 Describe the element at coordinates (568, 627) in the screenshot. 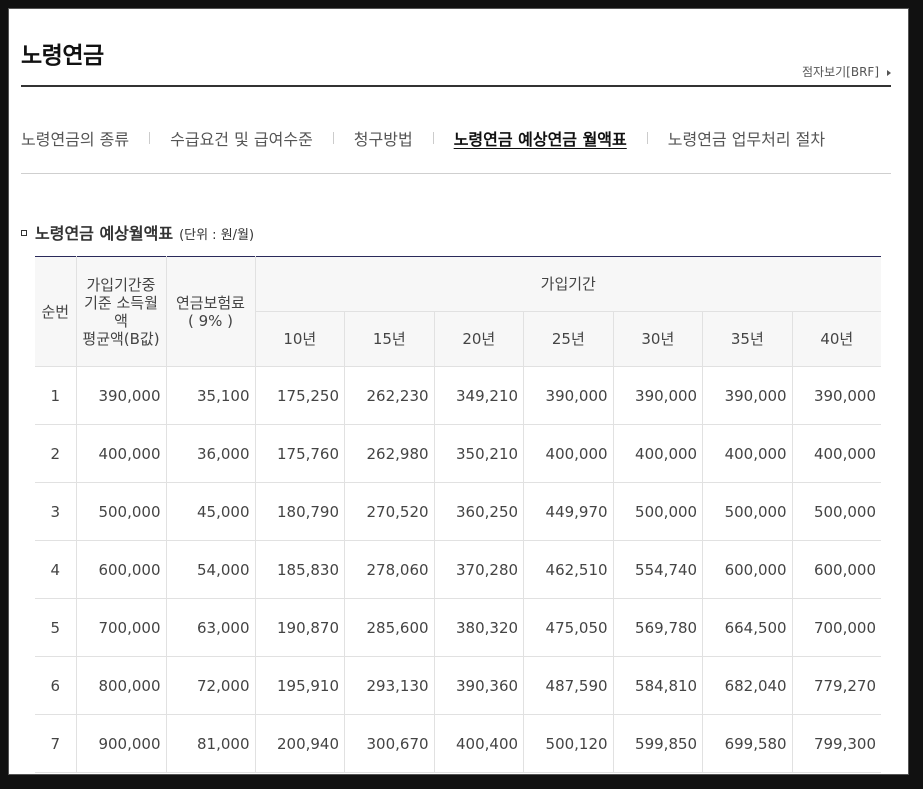

I see `amount-cell: 475,050` at that location.